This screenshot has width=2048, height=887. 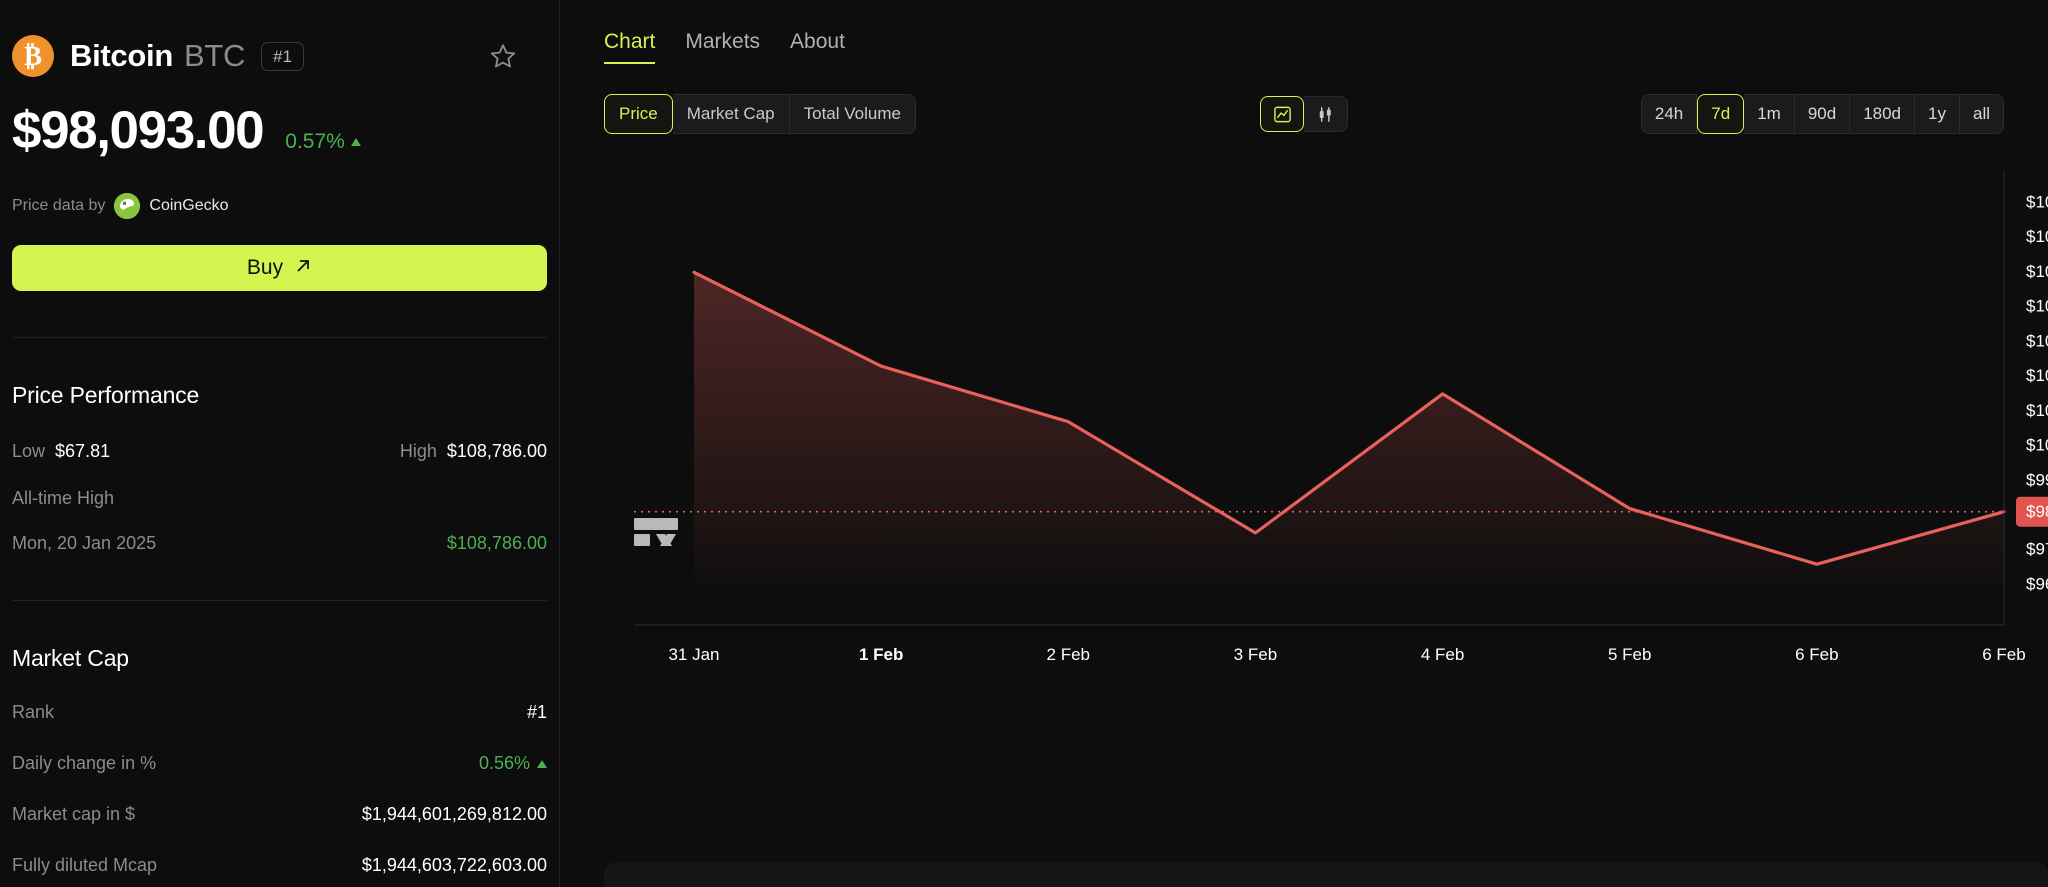 What do you see at coordinates (279, 451) in the screenshot?
I see `low-high-row: Low $67.81 High $108,786.00` at bounding box center [279, 451].